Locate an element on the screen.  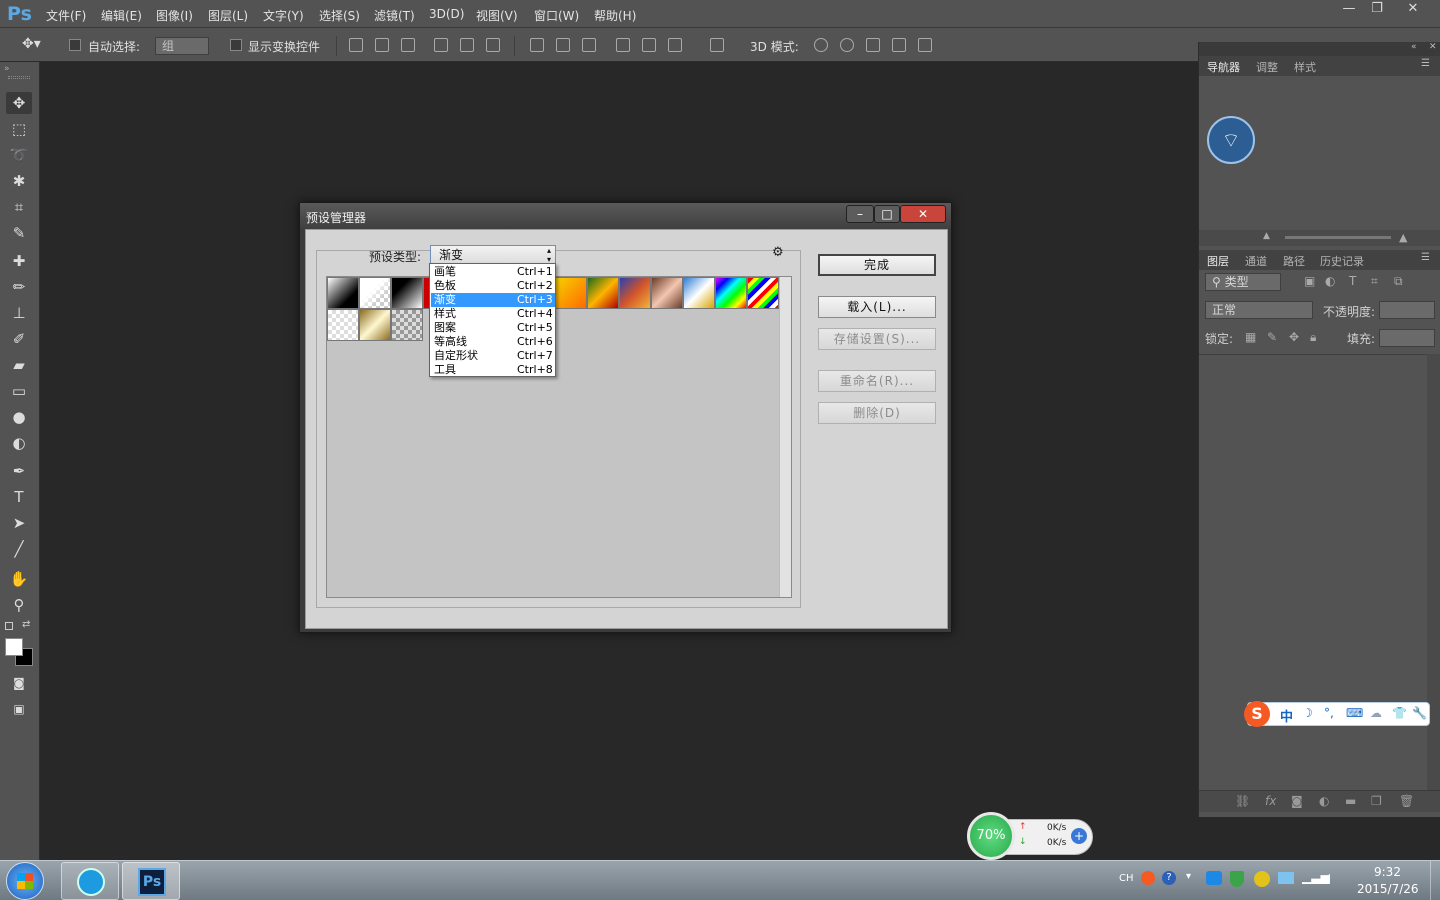
screen-mode-icon: ▣ is located at coordinates (19, 709).